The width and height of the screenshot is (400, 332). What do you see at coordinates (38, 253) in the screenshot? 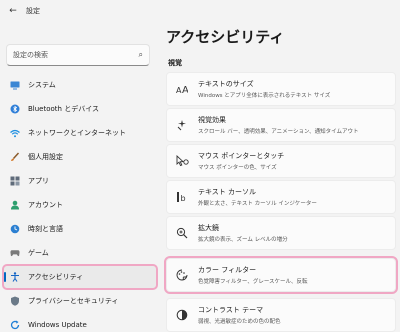
I see `sidebar-item-label: ゲーム` at bounding box center [38, 253].